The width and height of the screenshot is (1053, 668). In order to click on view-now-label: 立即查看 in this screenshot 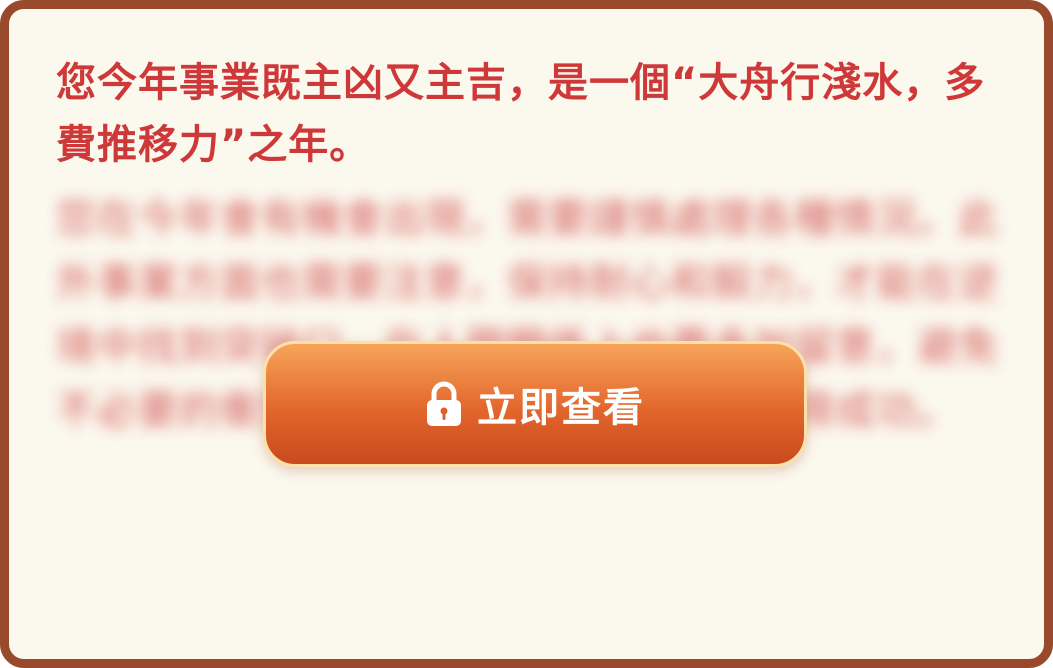, I will do `click(561, 408)`.